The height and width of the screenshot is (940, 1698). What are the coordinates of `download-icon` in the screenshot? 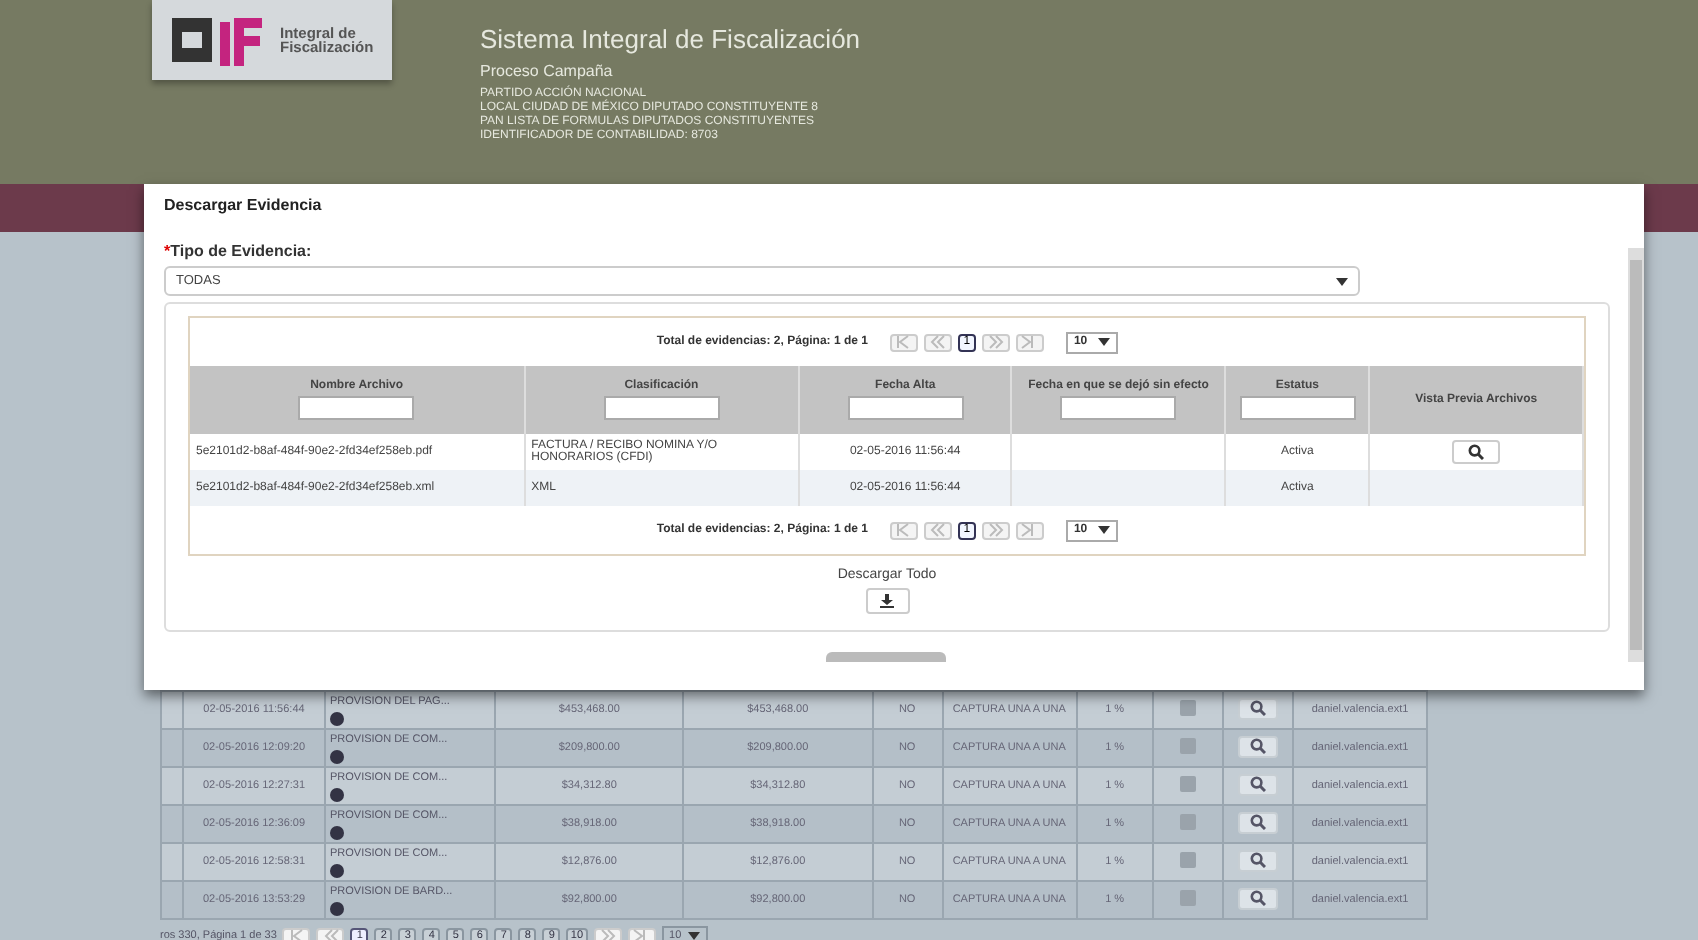 It's located at (887, 601).